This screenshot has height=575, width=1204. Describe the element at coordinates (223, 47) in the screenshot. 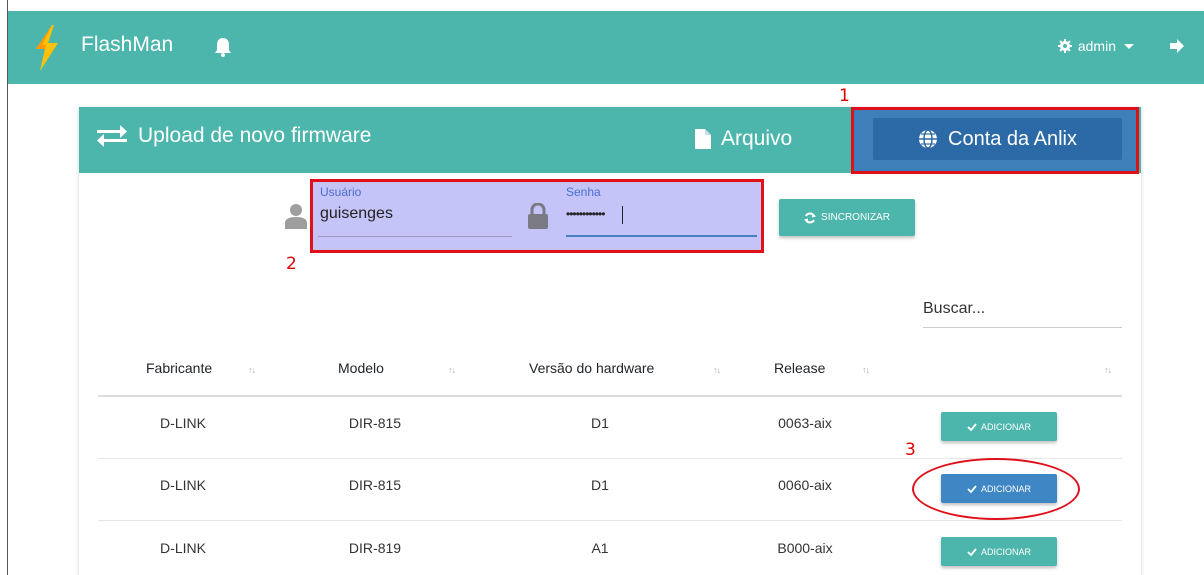

I see `bell-icon` at that location.